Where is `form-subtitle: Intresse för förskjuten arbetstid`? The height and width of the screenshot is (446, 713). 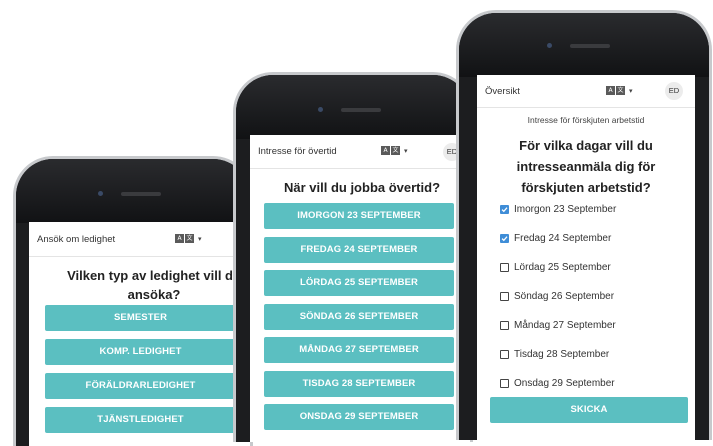 form-subtitle: Intresse för förskjuten arbetstid is located at coordinates (586, 120).